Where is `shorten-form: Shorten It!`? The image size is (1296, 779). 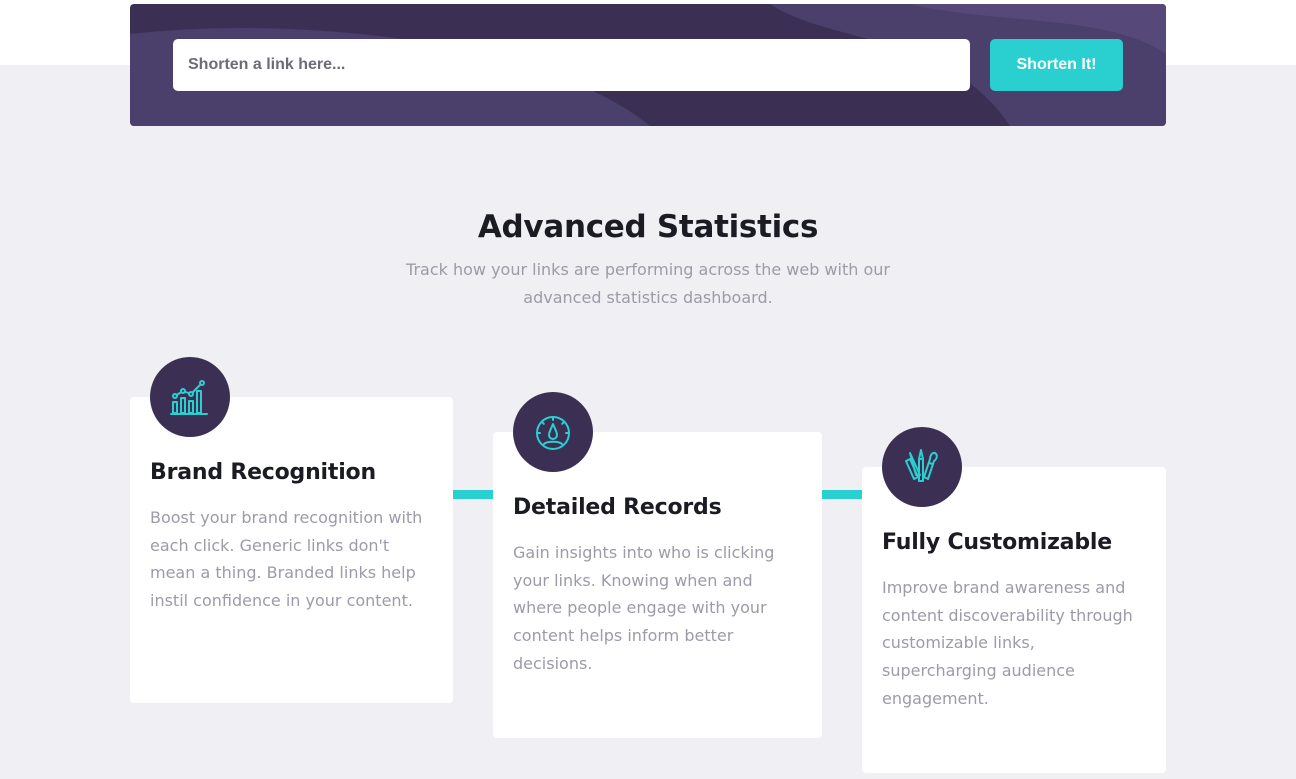 shorten-form: Shorten It! is located at coordinates (648, 65).